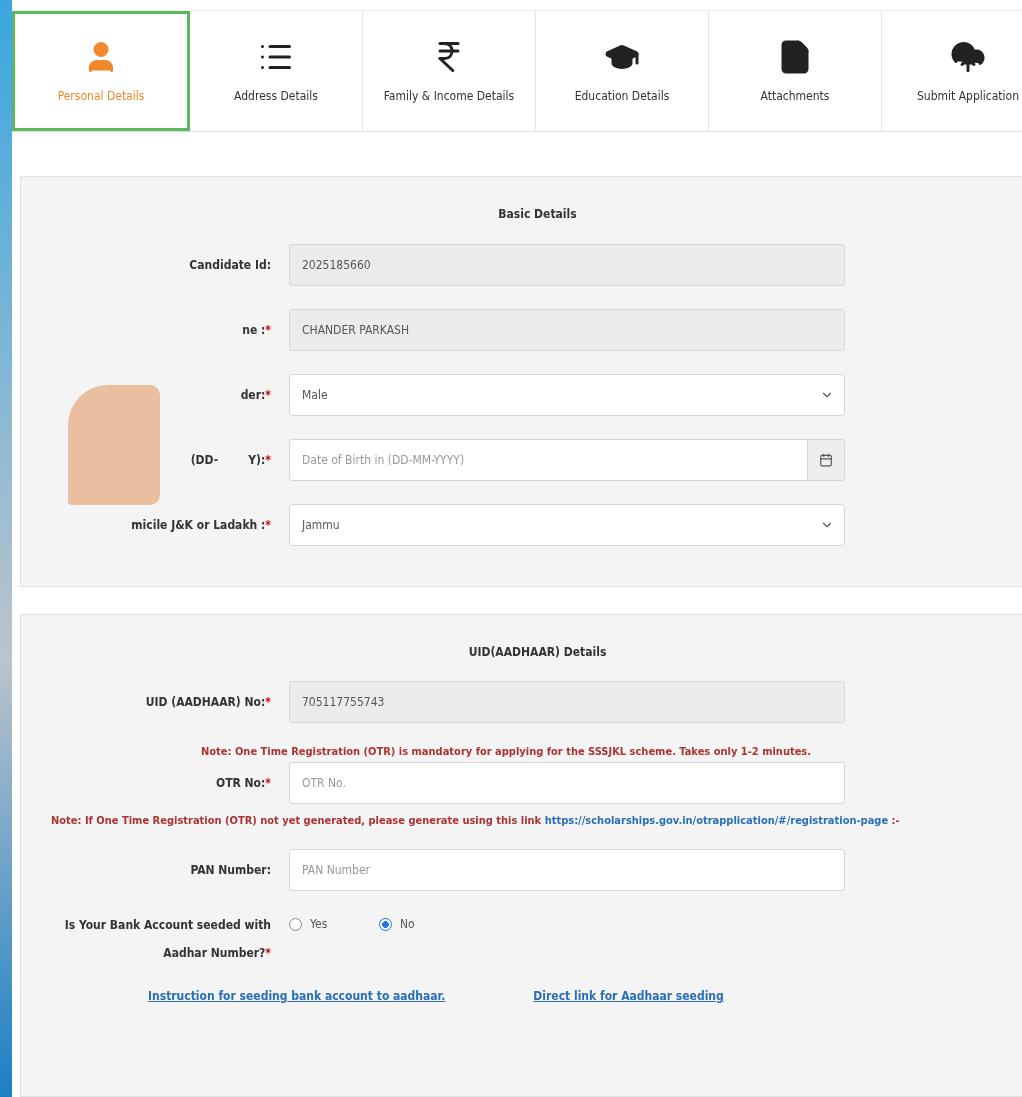 The width and height of the screenshot is (1022, 1097). What do you see at coordinates (537, 214) in the screenshot?
I see `section-title: Basic Details` at bounding box center [537, 214].